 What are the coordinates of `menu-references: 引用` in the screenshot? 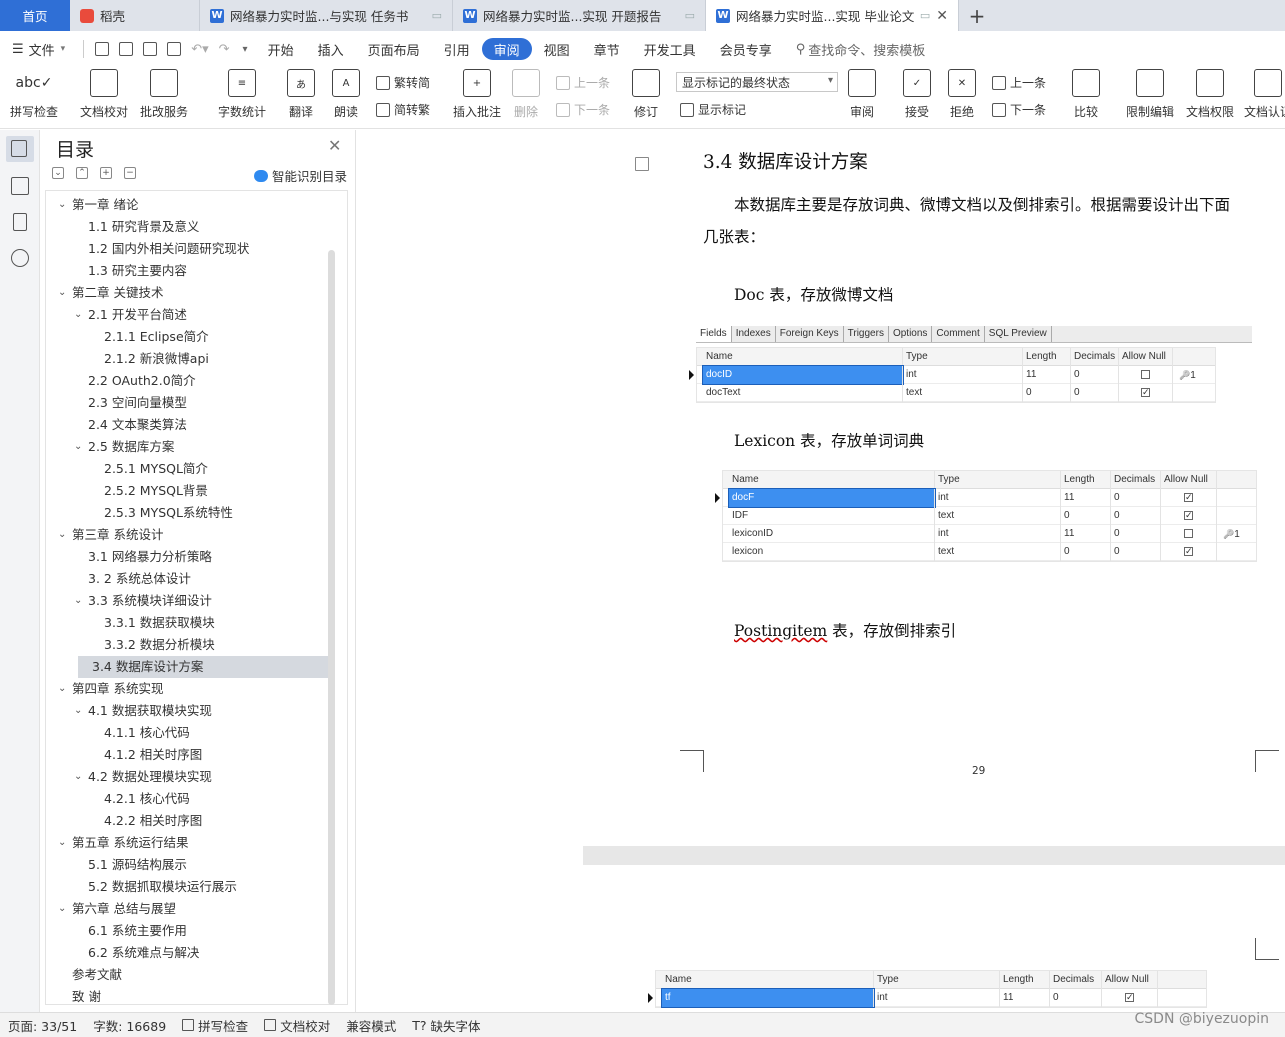 It's located at (457, 49).